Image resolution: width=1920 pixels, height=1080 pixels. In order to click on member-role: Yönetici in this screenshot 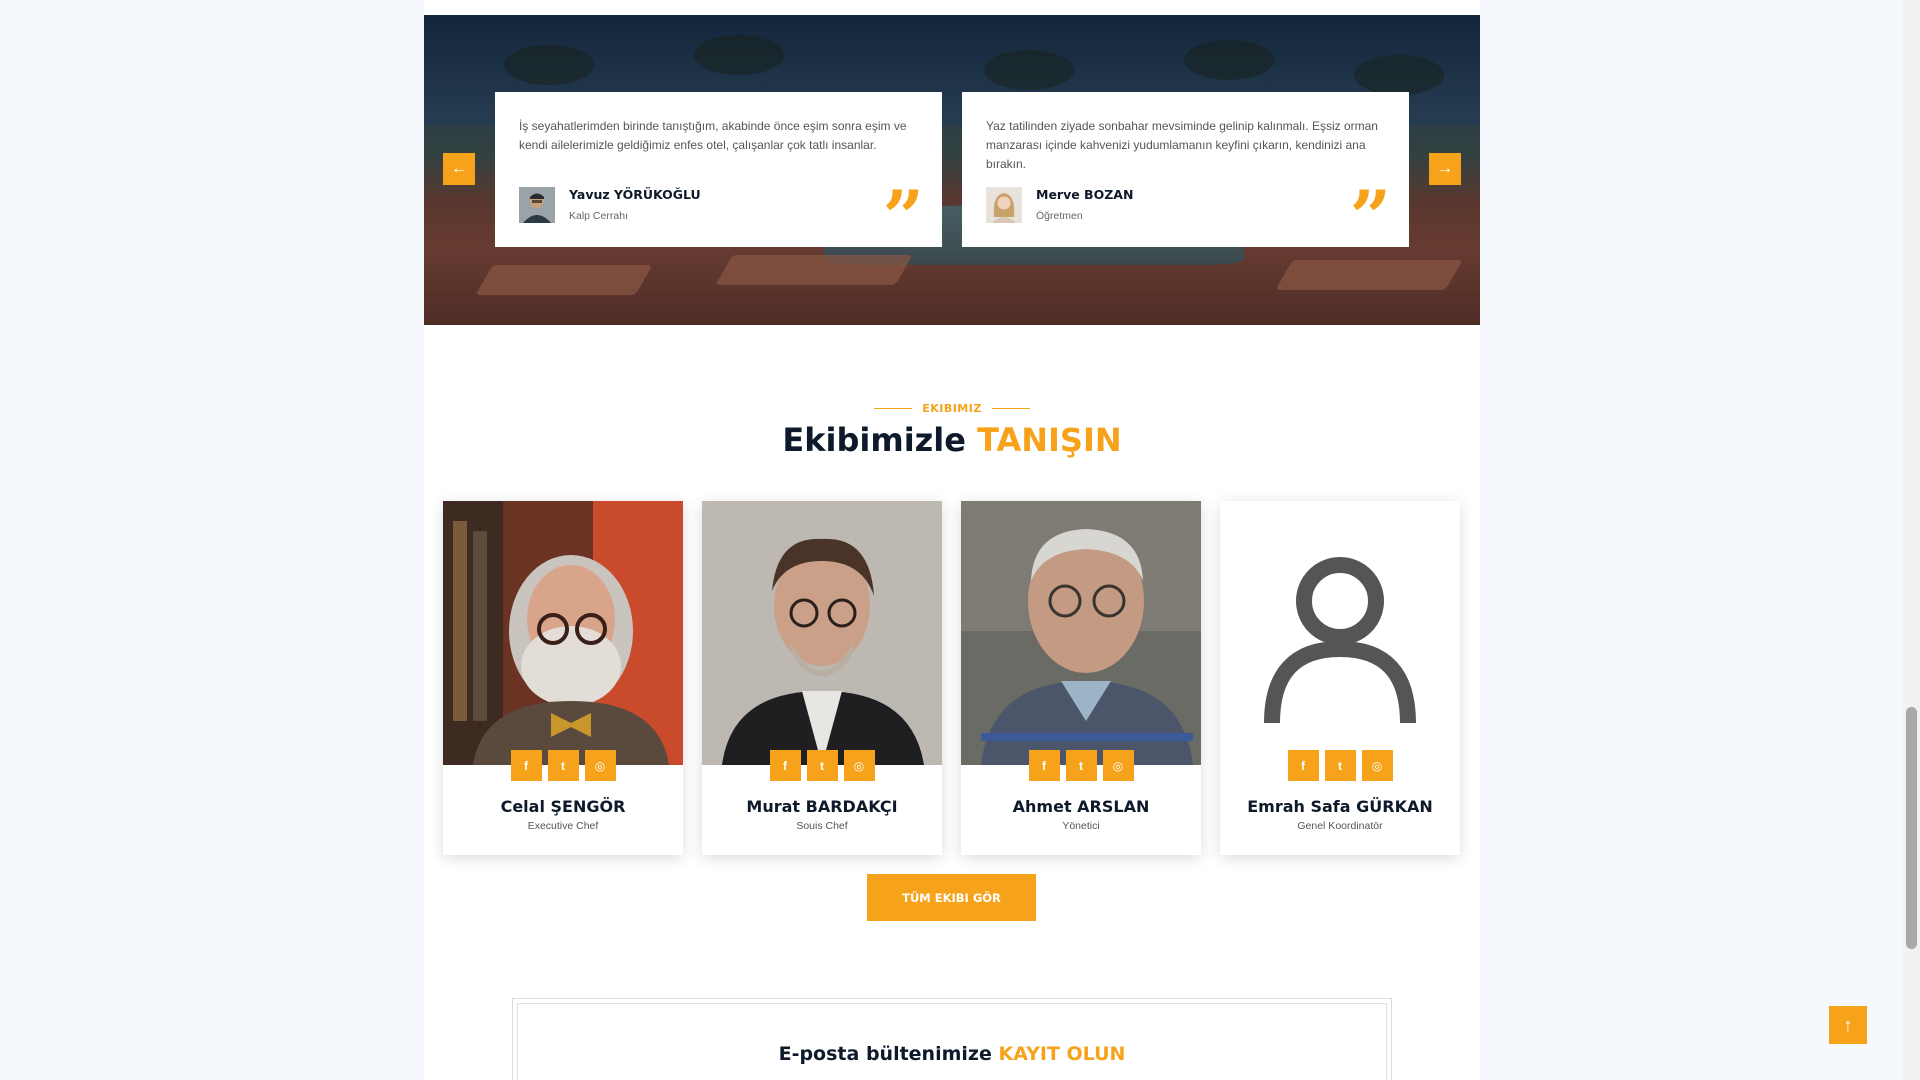, I will do `click(1081, 826)`.